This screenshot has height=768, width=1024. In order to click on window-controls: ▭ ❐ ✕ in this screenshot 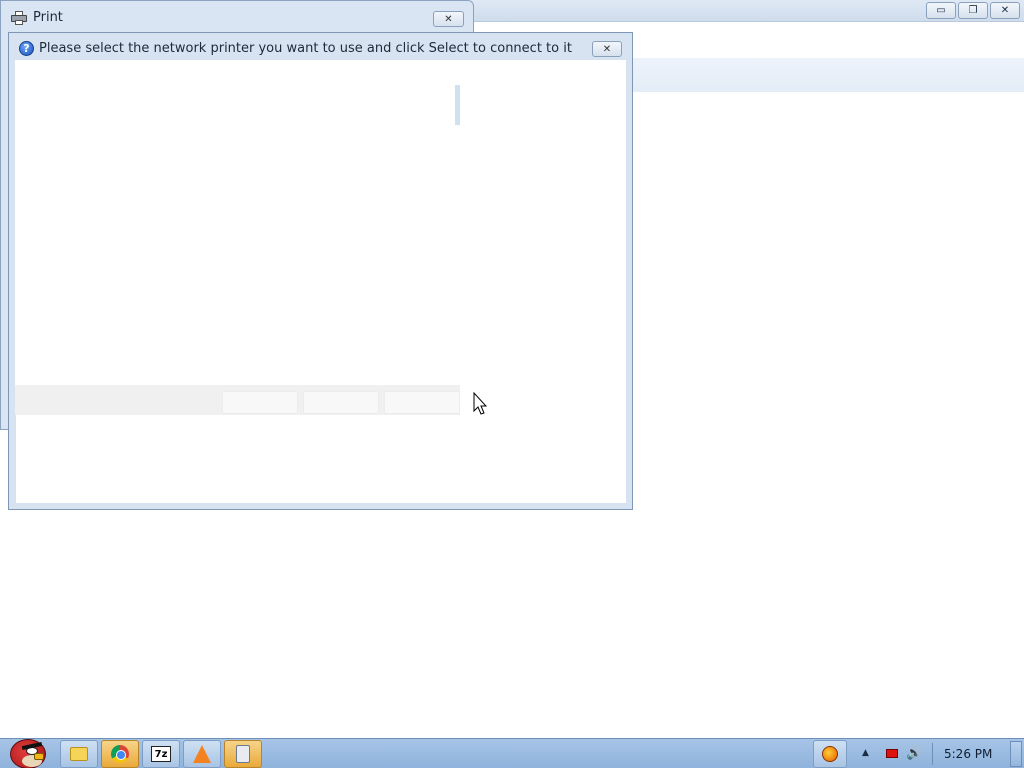, I will do `click(973, 10)`.